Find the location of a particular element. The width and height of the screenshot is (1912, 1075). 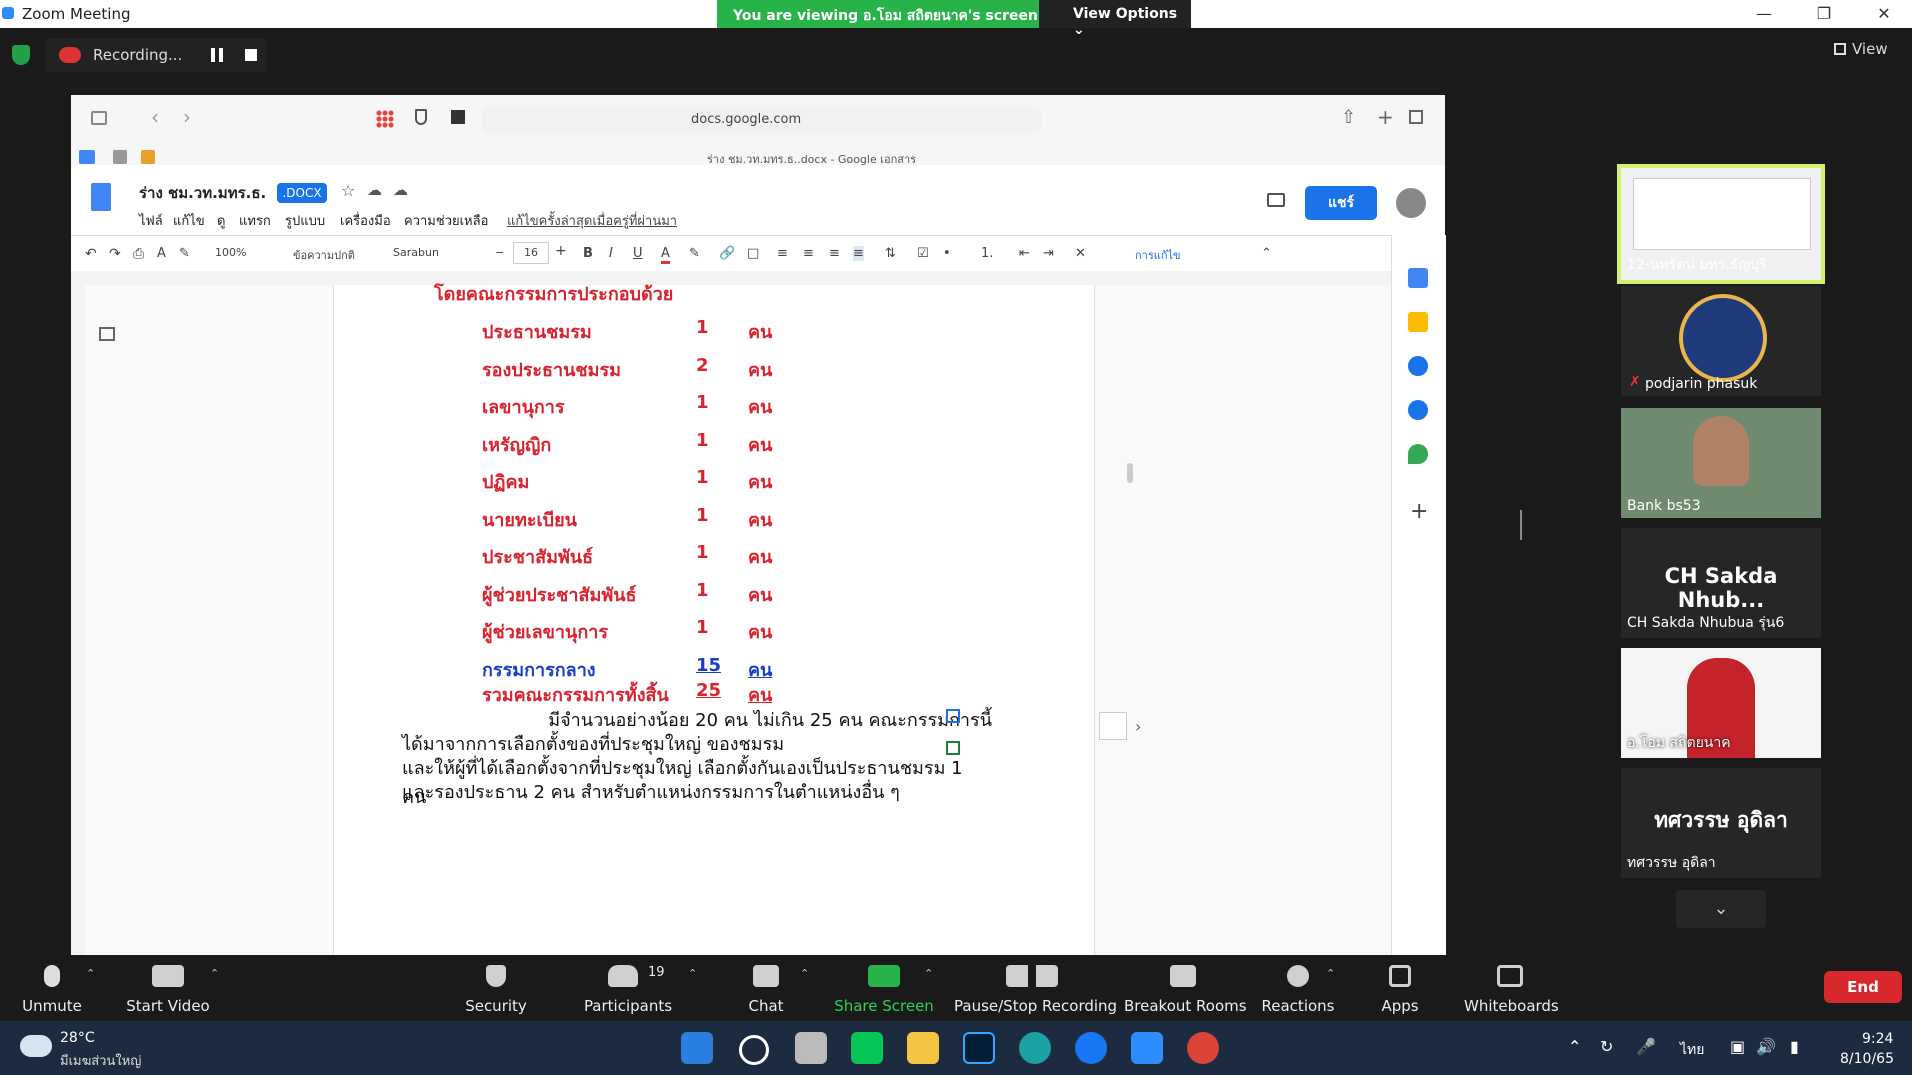

chat-options-caret: ⌃ is located at coordinates (804, 973).